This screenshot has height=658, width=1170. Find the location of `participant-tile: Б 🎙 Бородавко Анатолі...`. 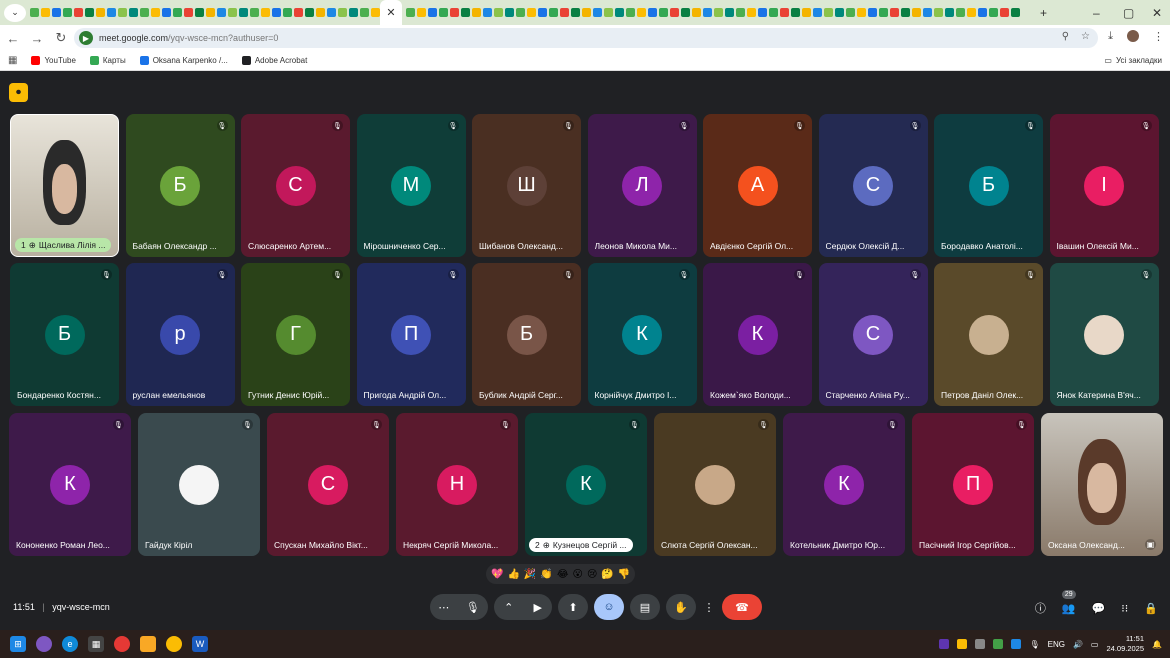

participant-tile: Б 🎙 Бородавко Анатолі... is located at coordinates (988, 185).